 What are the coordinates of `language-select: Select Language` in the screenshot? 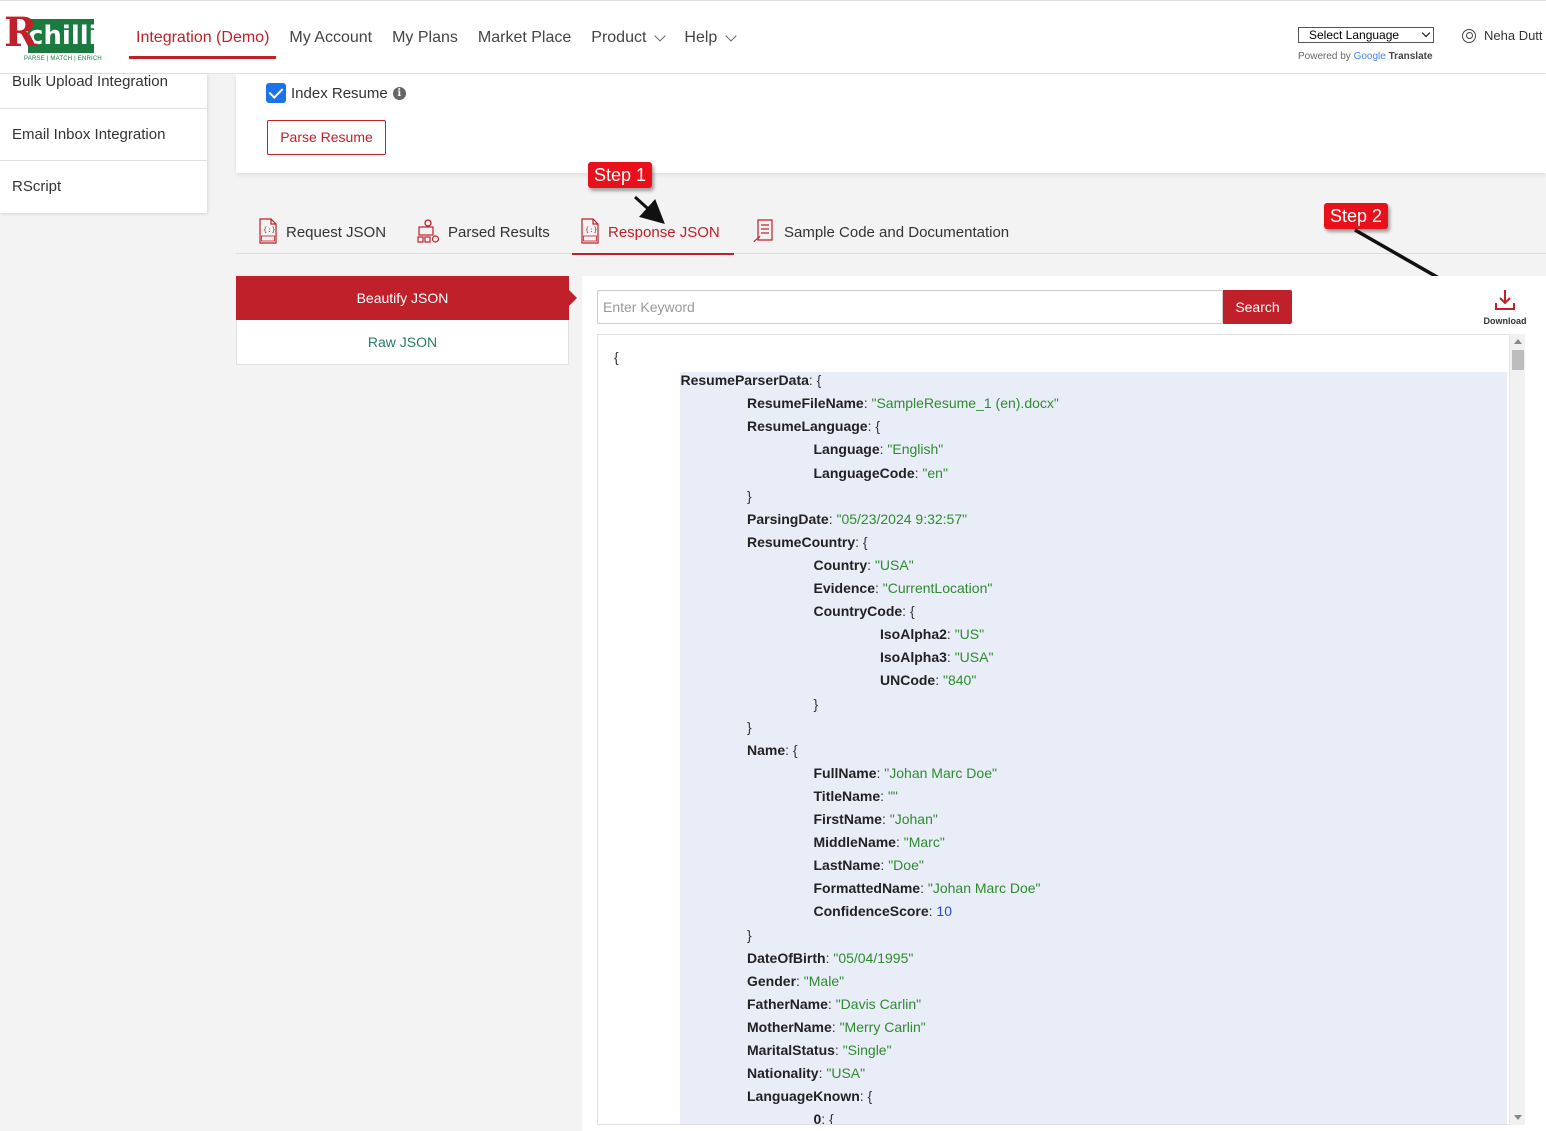 It's located at (1366, 35).